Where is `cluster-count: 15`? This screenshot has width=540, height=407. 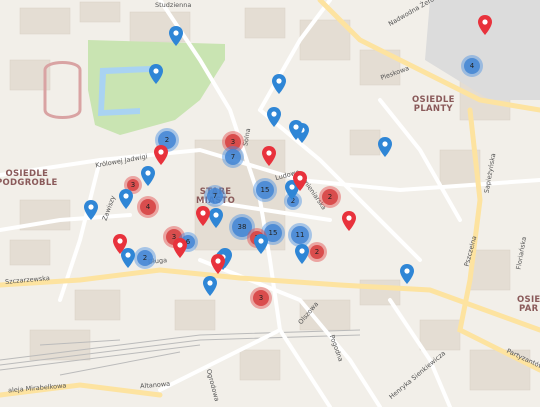
cluster-count: 15 is located at coordinates (265, 190).